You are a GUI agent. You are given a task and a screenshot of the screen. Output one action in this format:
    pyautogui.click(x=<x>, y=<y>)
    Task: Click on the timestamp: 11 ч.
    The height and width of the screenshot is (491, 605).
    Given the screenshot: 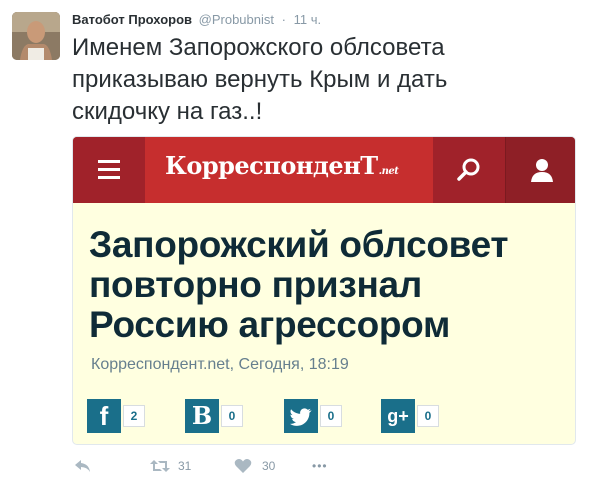 What is the action you would take?
    pyautogui.click(x=308, y=19)
    